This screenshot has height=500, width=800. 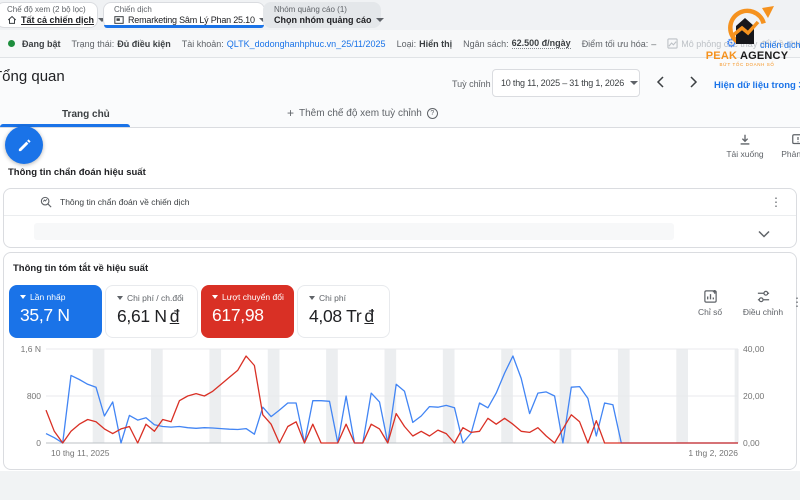 I want to click on summary-heading: Thông tin tóm tắt về hiệu suất, so click(x=81, y=268).